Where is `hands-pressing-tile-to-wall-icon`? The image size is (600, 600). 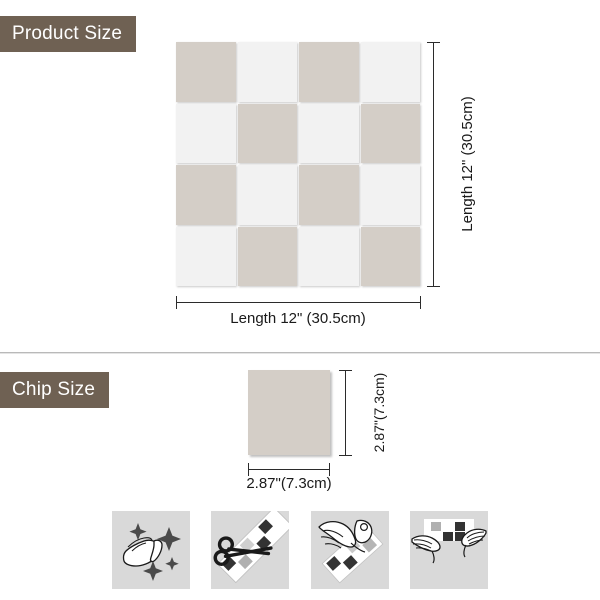
hands-pressing-tile-to-wall-icon is located at coordinates (449, 541).